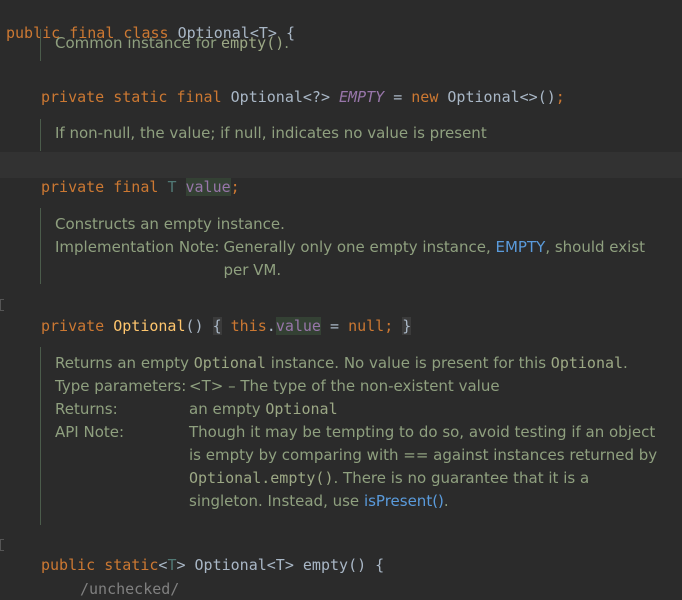 The image size is (682, 600). What do you see at coordinates (149, 326) in the screenshot?
I see `constructor-name: Optional` at bounding box center [149, 326].